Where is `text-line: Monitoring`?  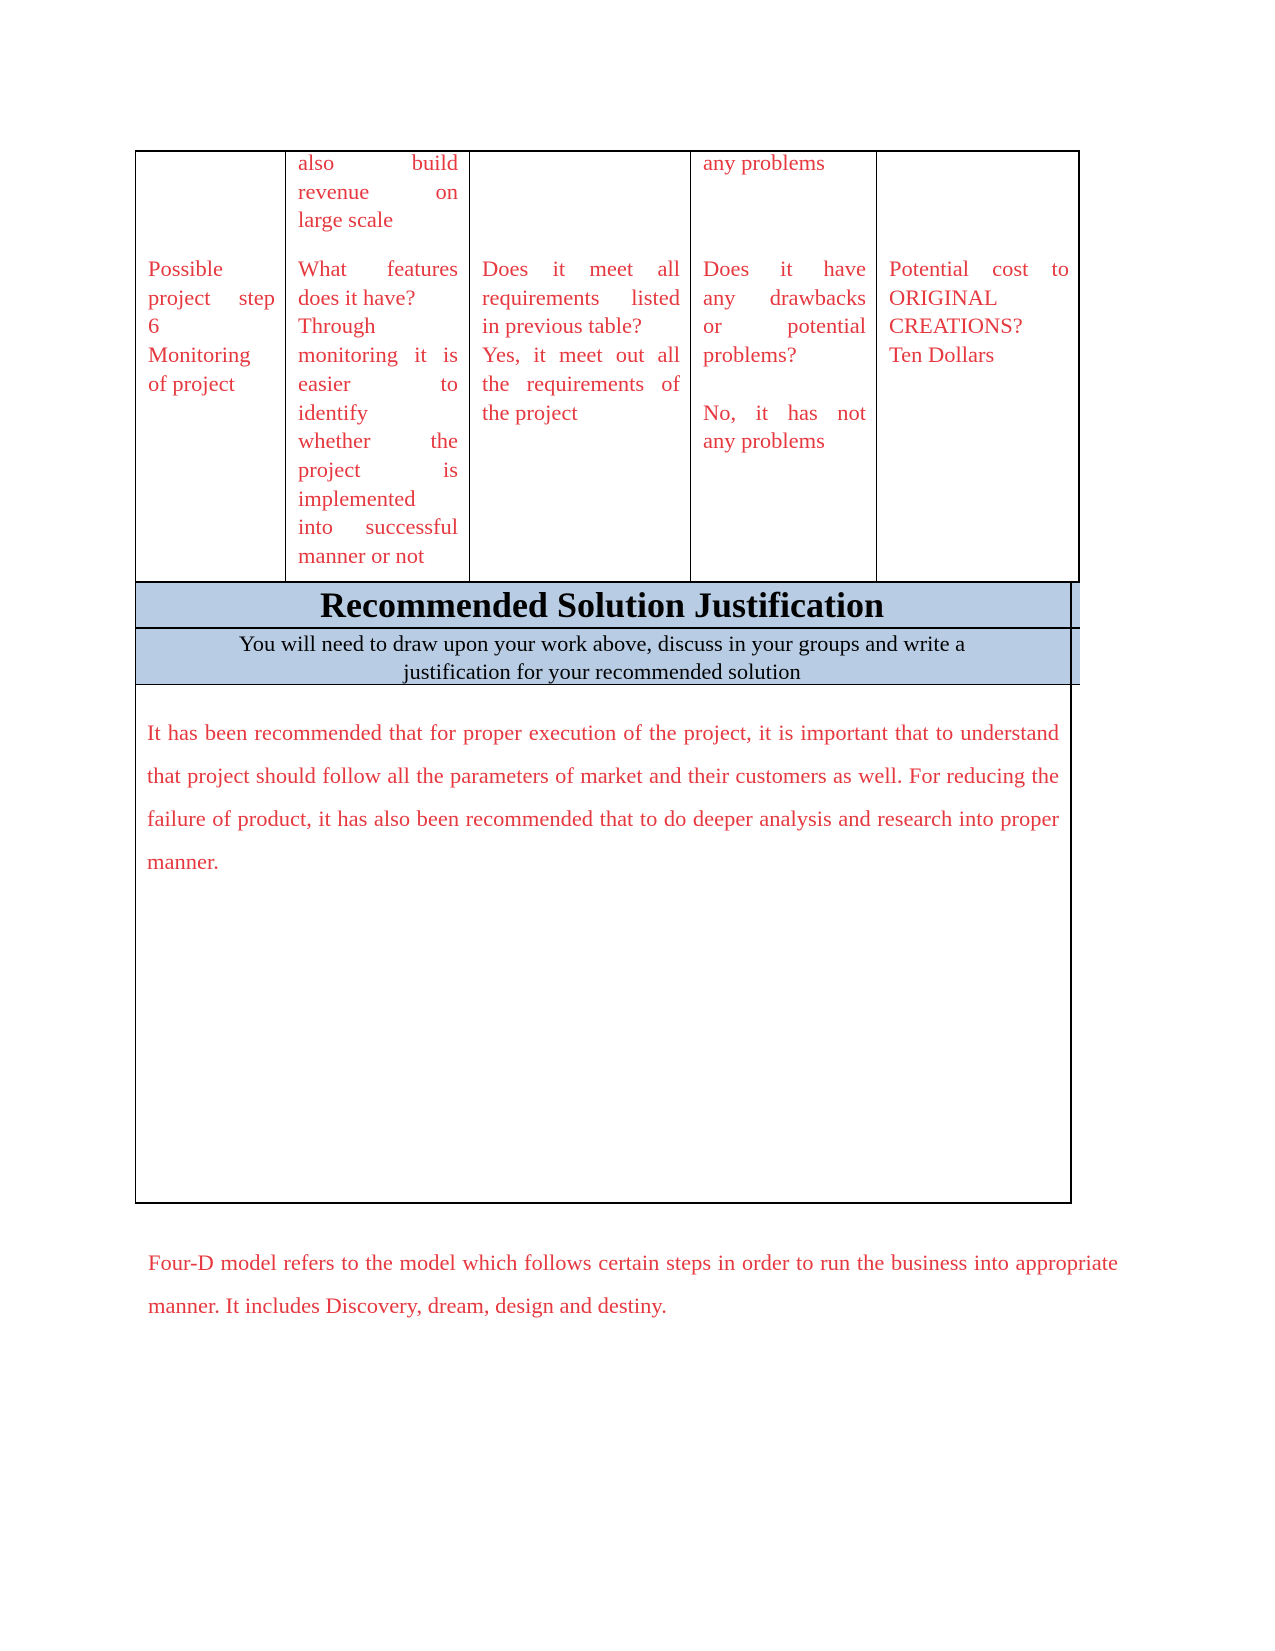
text-line: Monitoring is located at coordinates (199, 355).